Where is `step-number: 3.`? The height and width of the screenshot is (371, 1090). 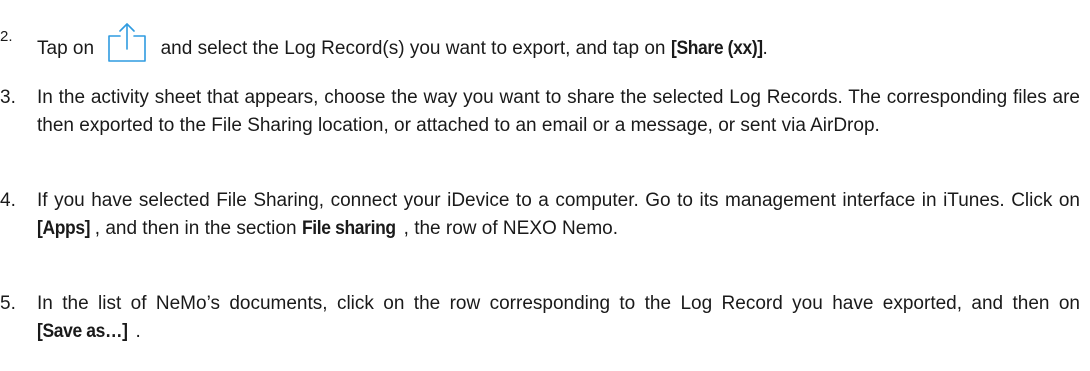 step-number: 3. is located at coordinates (8, 97).